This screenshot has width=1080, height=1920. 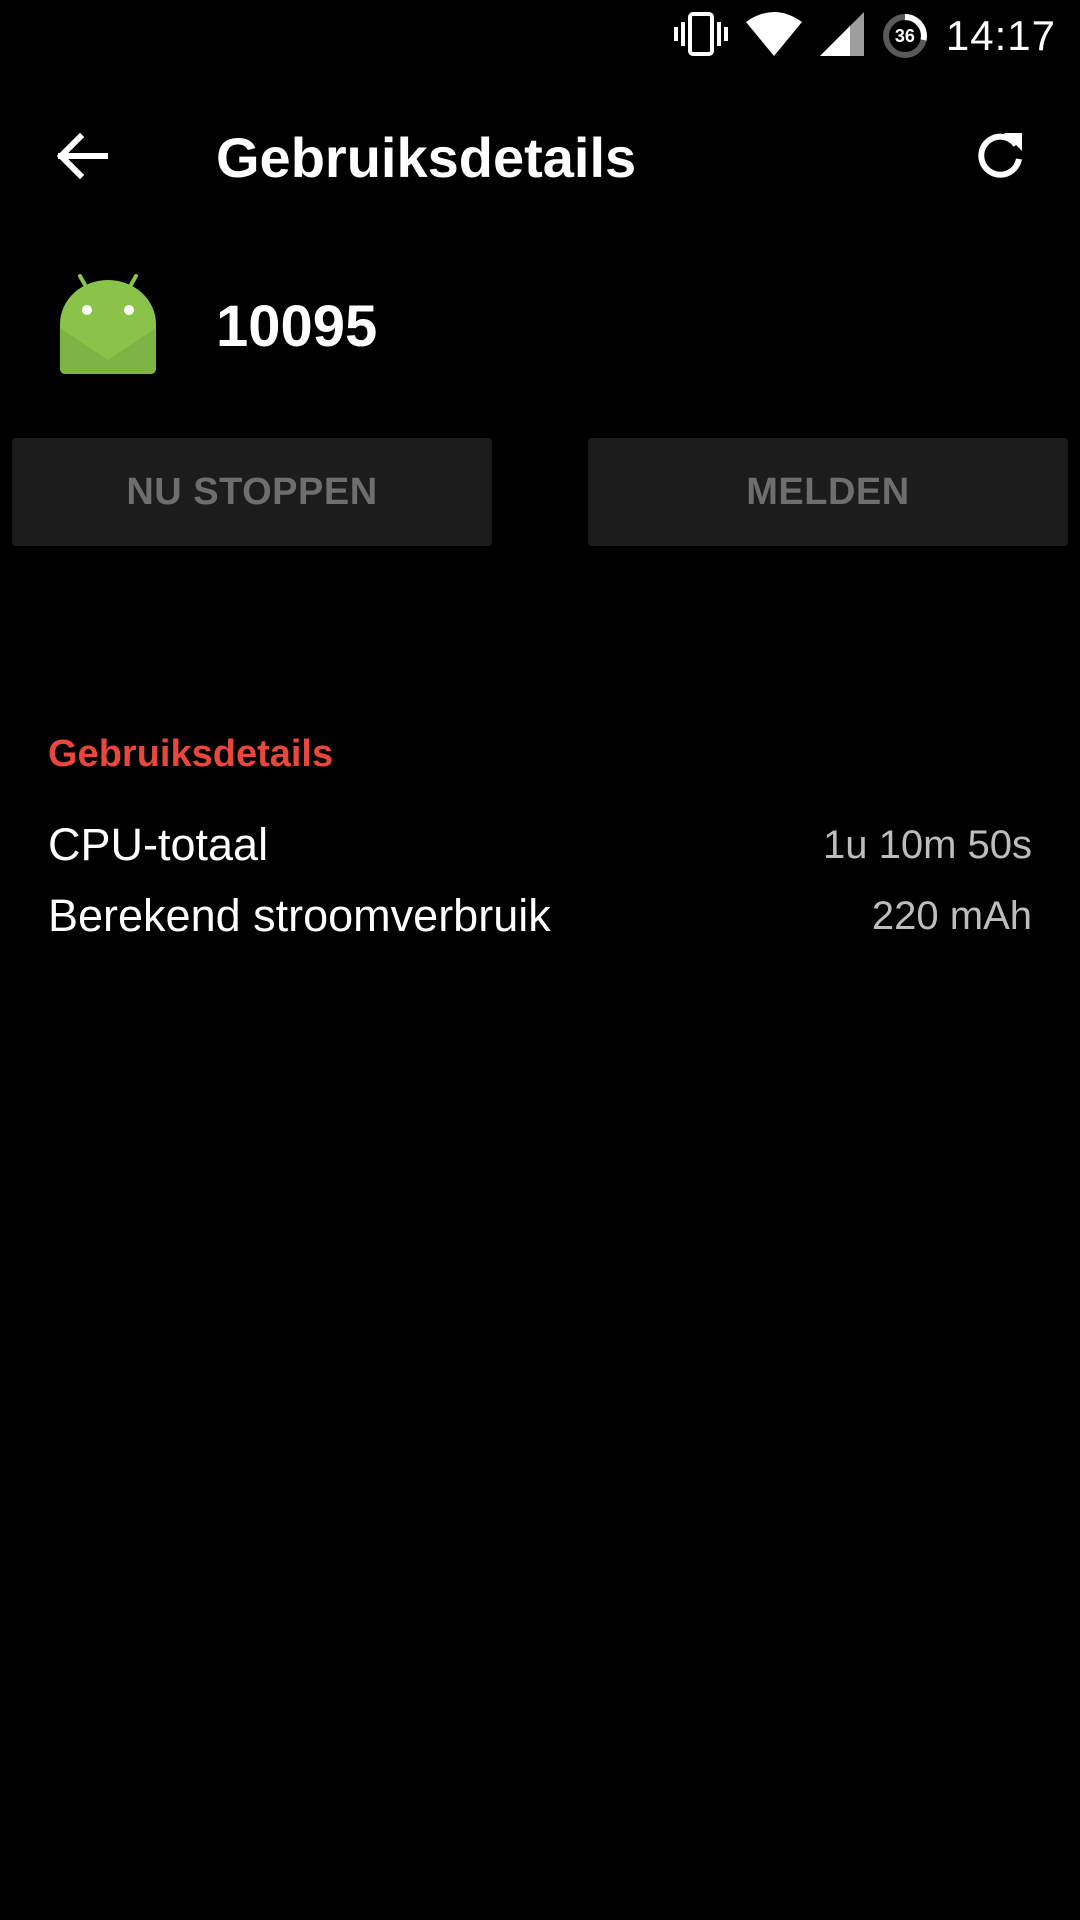 I want to click on power-usage-label: Berekend stroomverbruik, so click(x=299, y=915).